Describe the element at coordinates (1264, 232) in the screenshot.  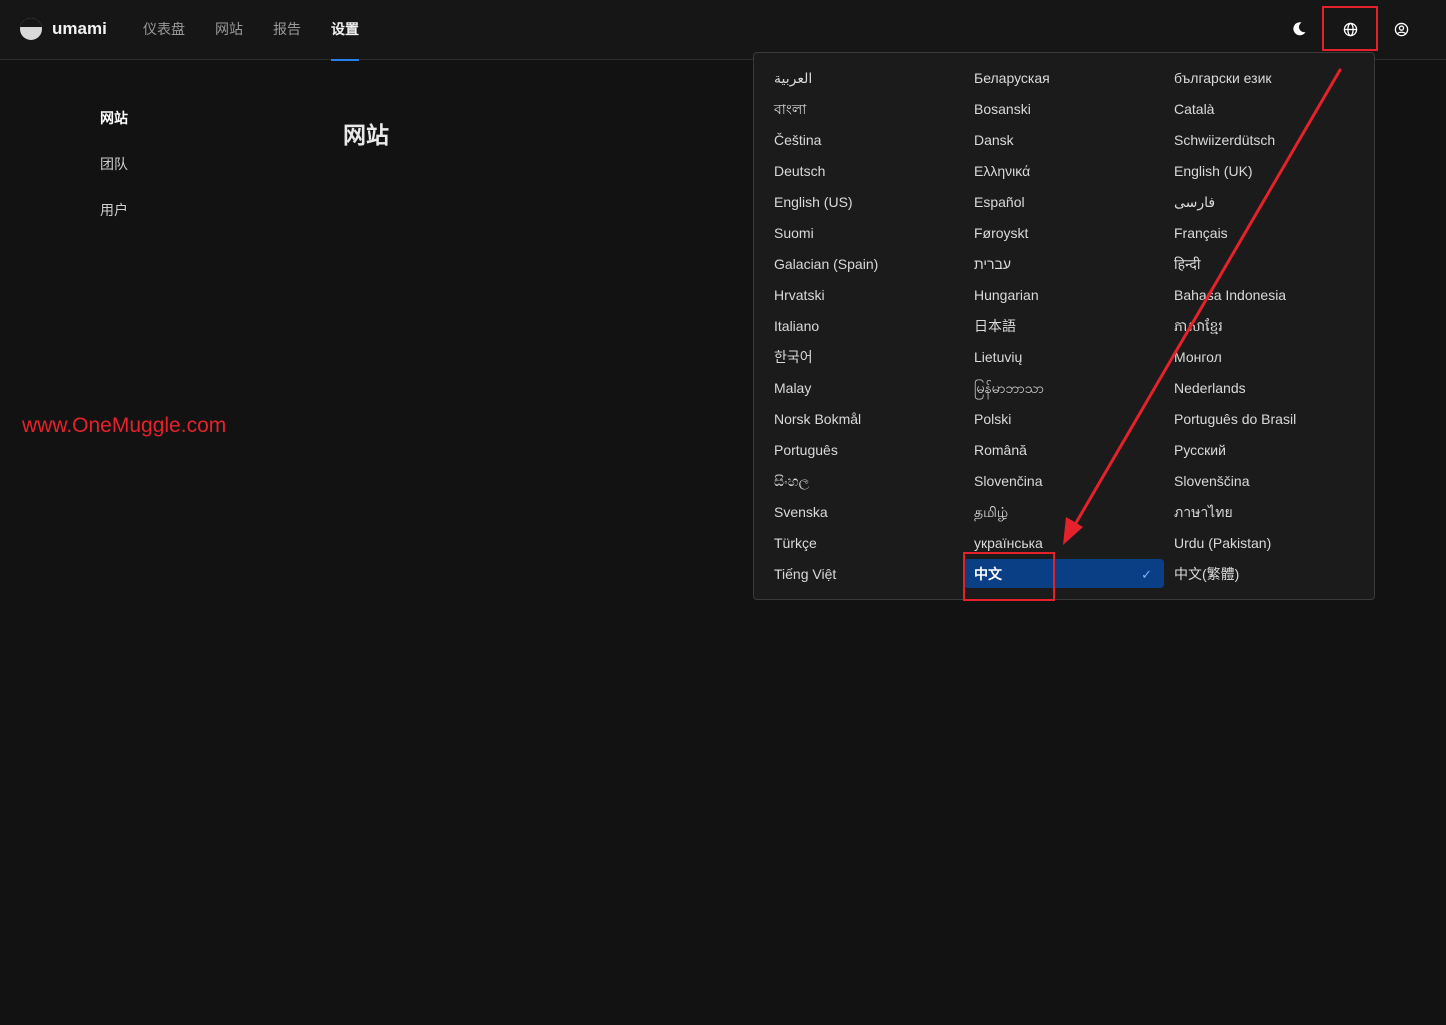
I see `language-option: Français` at that location.